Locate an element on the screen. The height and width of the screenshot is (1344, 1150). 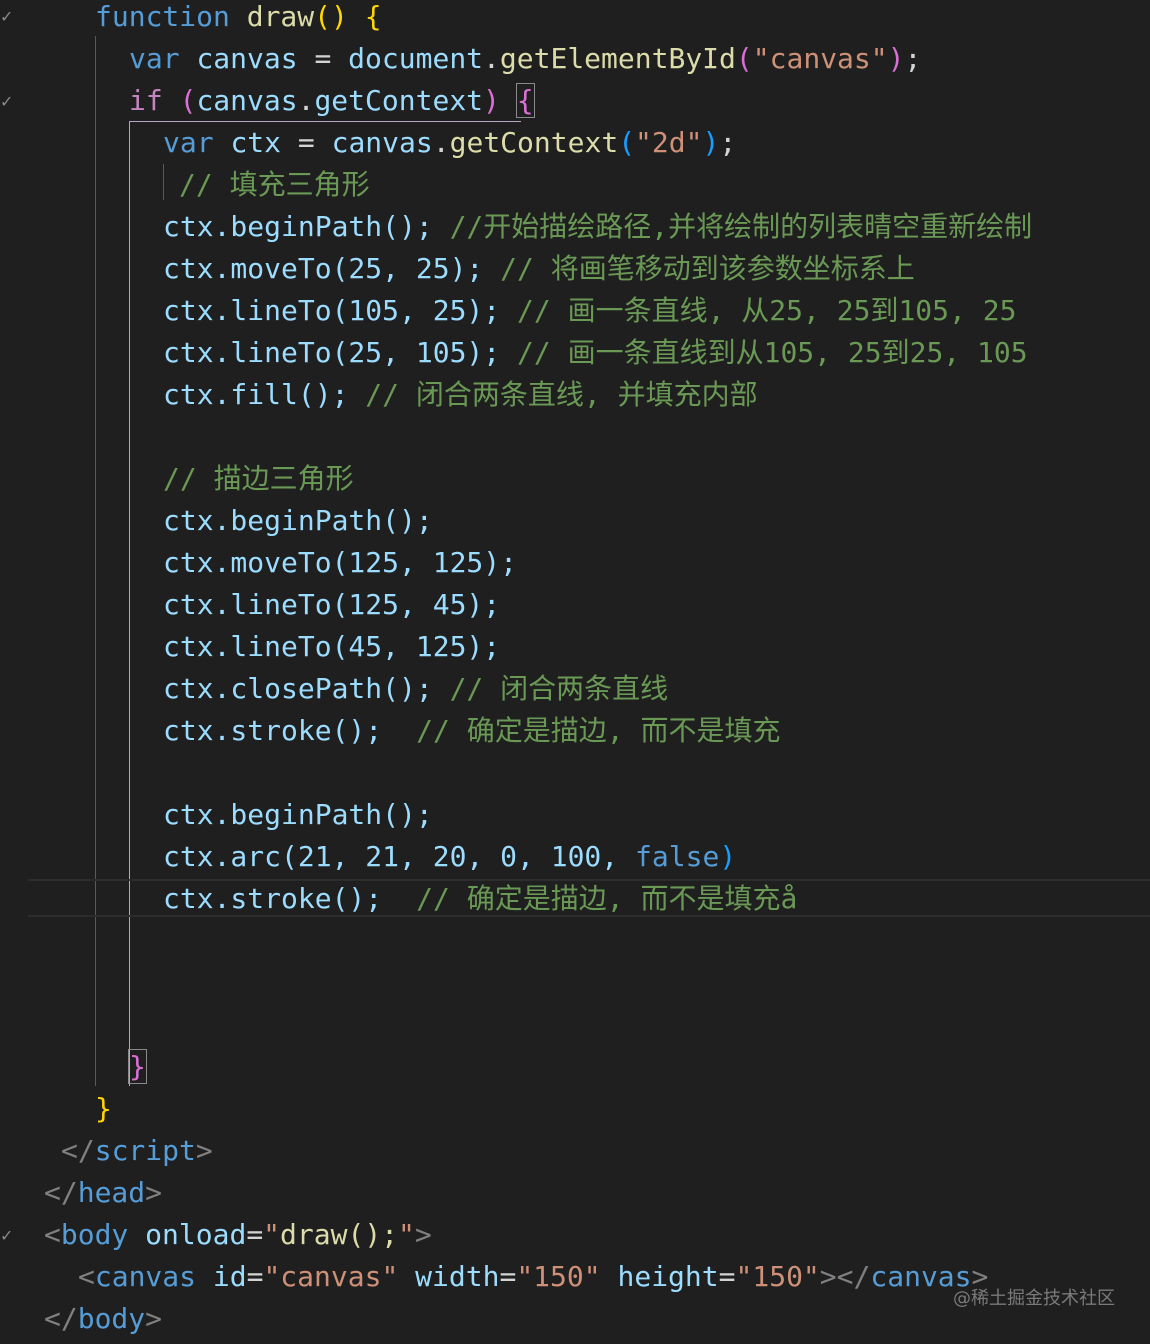
string: "canvas" is located at coordinates (820, 58).